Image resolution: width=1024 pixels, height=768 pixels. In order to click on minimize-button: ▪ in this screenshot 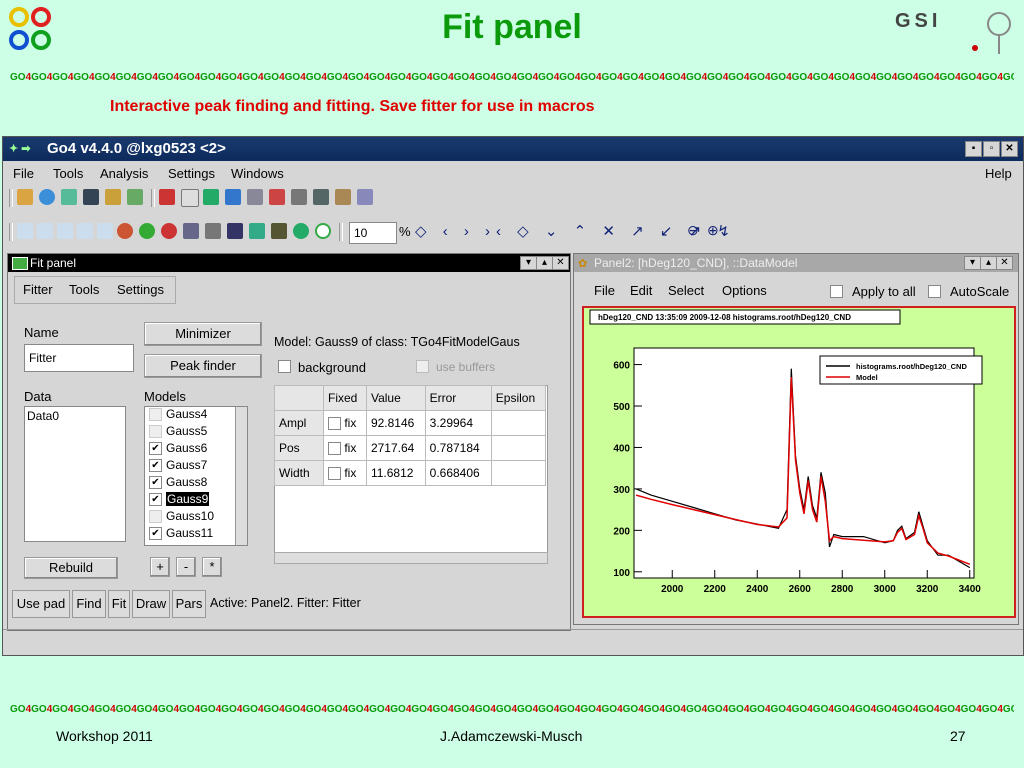, I will do `click(973, 149)`.